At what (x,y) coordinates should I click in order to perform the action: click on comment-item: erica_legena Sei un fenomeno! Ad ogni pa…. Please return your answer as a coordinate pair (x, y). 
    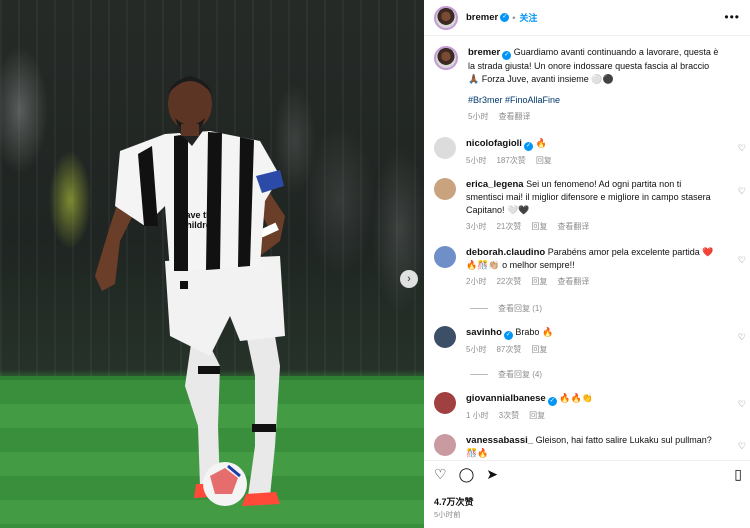
    Looking at the image, I should click on (587, 205).